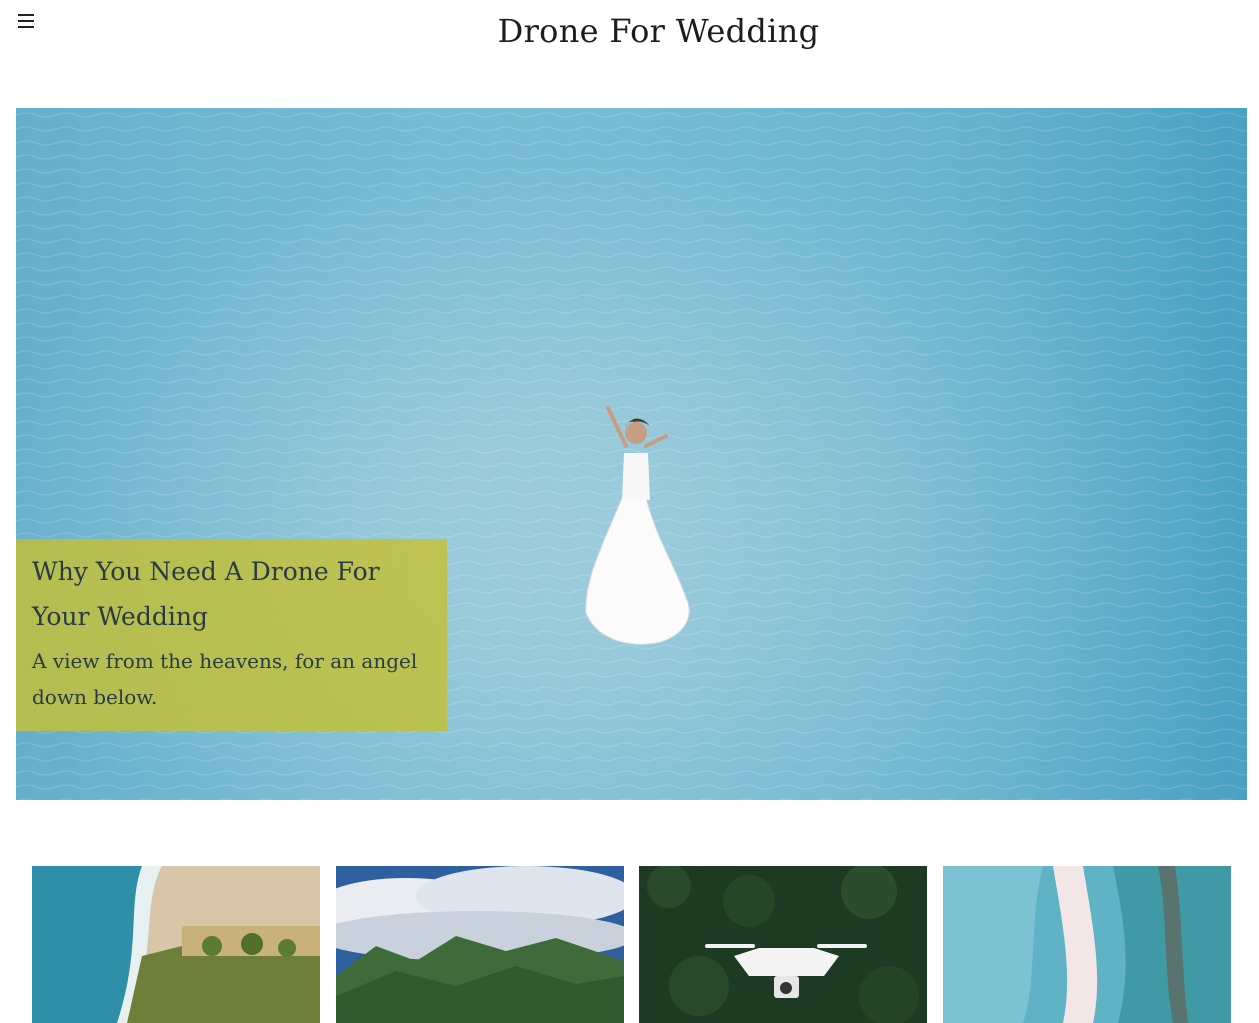  What do you see at coordinates (631, 944) in the screenshot?
I see `thumbnail-grid` at bounding box center [631, 944].